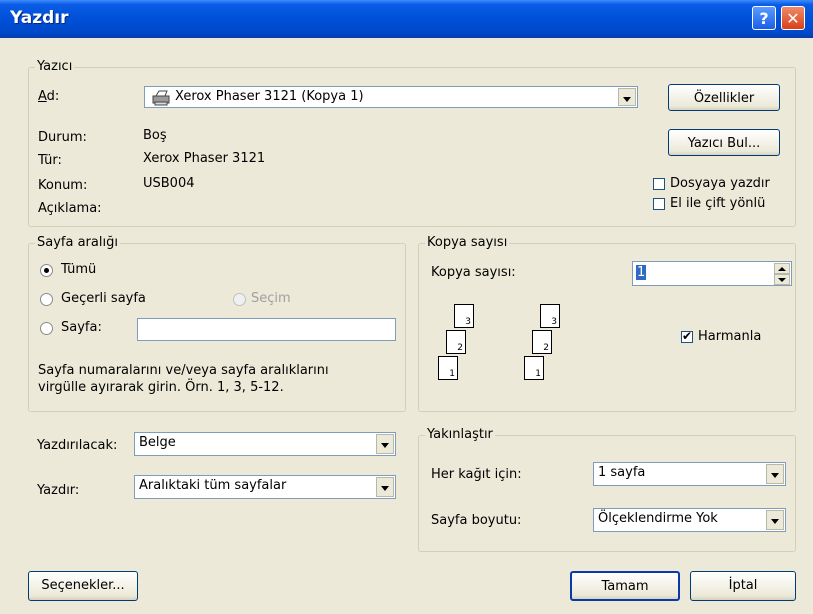 This screenshot has width=813, height=614. What do you see at coordinates (720, 183) in the screenshot?
I see `print-to-file-label: Dosyaya yazdır` at bounding box center [720, 183].